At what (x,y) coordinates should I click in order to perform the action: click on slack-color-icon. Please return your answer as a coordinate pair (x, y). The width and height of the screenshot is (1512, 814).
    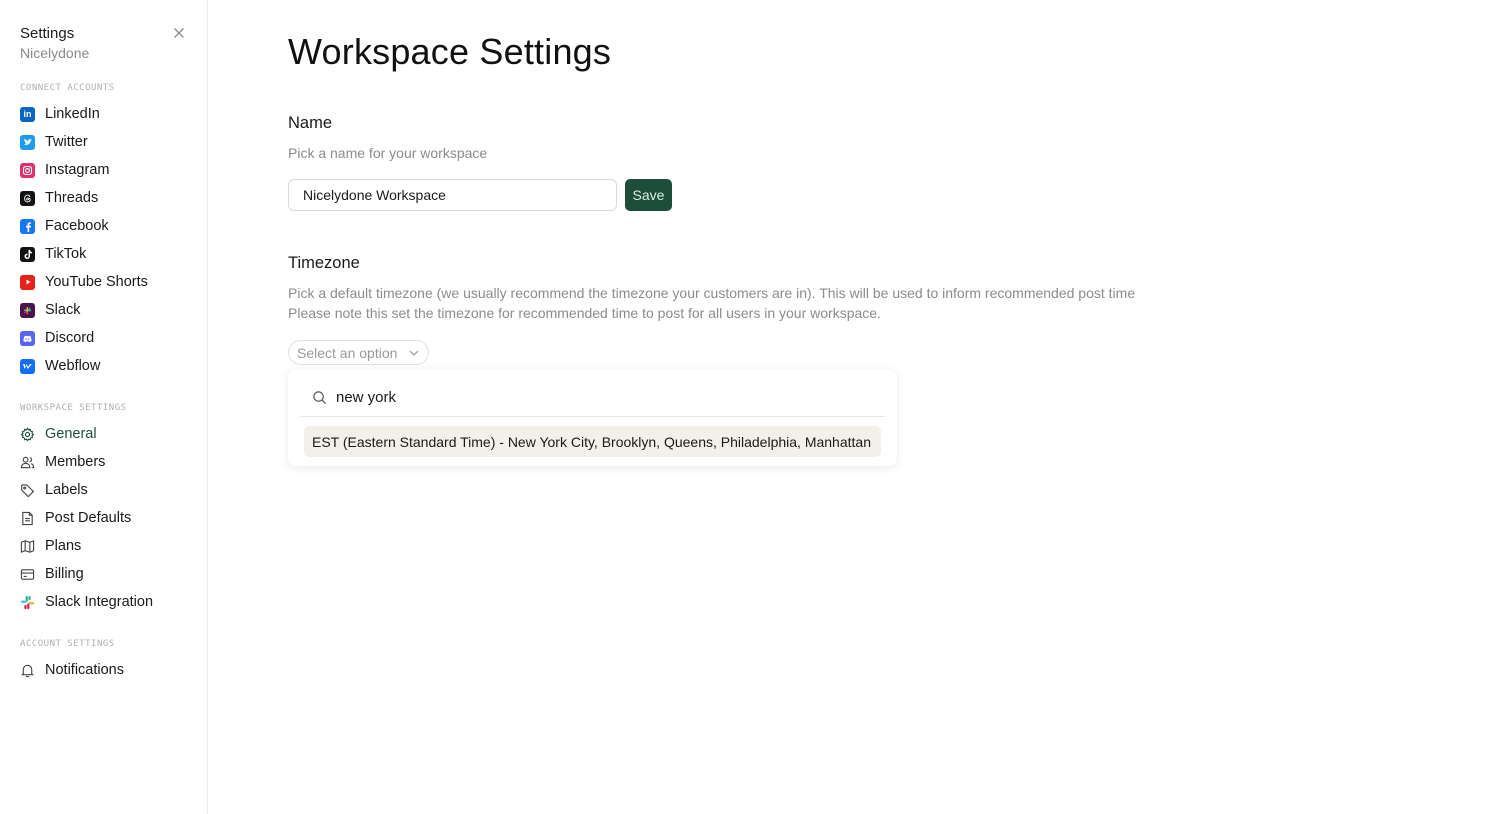
    Looking at the image, I should click on (27, 602).